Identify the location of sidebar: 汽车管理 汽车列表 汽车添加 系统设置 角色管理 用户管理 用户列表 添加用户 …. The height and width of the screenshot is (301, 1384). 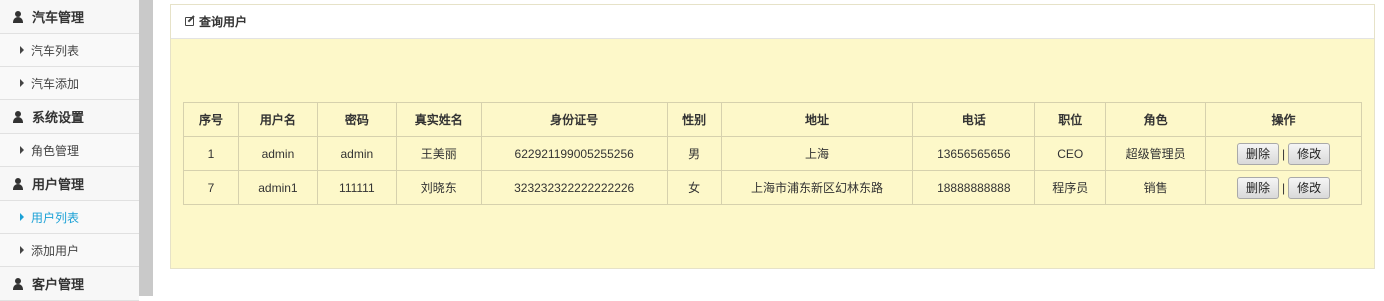
(69, 150).